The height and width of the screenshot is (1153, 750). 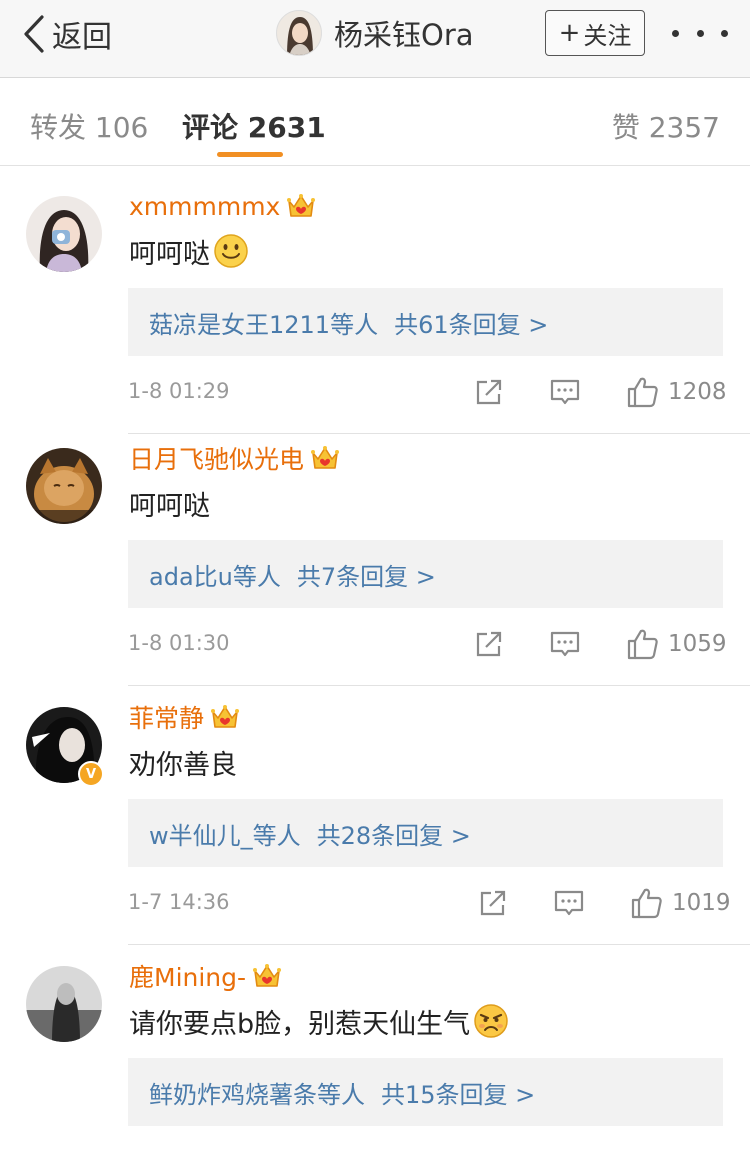 I want to click on like-count: 1208, so click(x=697, y=392).